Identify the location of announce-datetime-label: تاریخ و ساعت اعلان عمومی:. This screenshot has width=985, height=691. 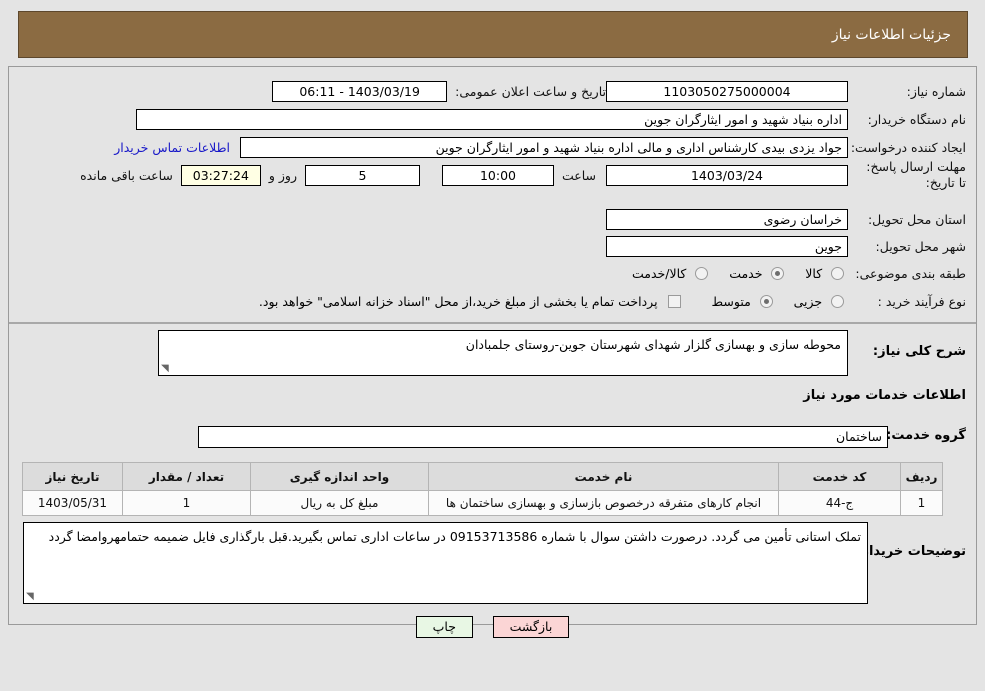
(530, 91).